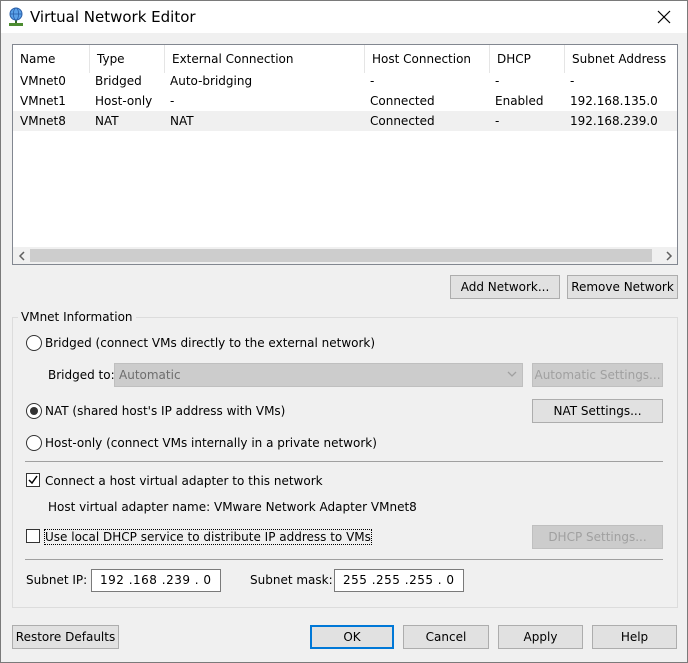  Describe the element at coordinates (372, 81) in the screenshot. I see `cell-host-connection: -` at that location.